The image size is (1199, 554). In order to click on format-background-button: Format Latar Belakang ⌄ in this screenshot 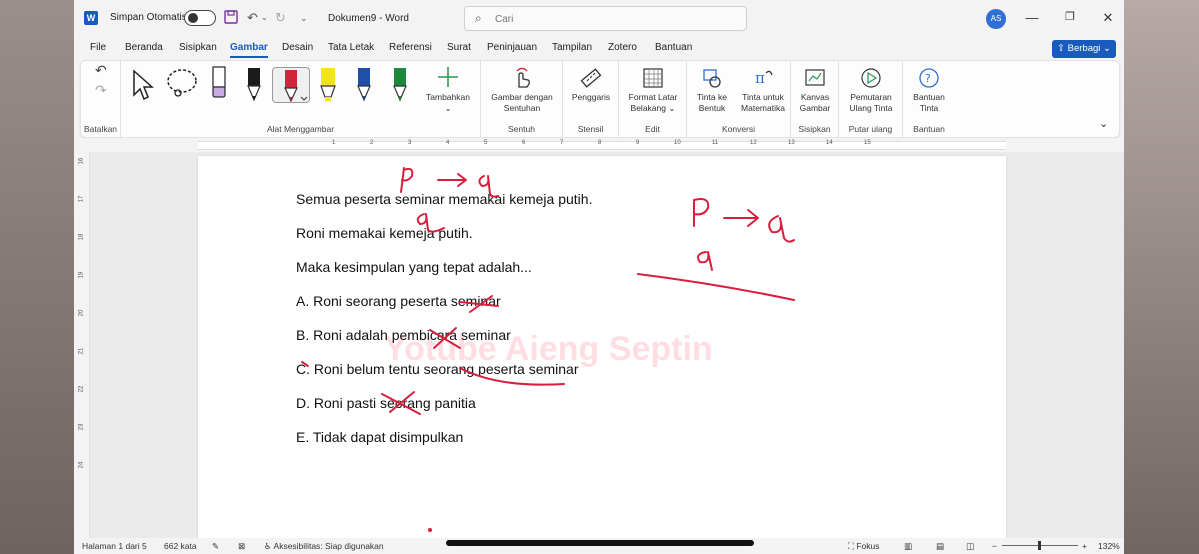, I will do `click(653, 90)`.